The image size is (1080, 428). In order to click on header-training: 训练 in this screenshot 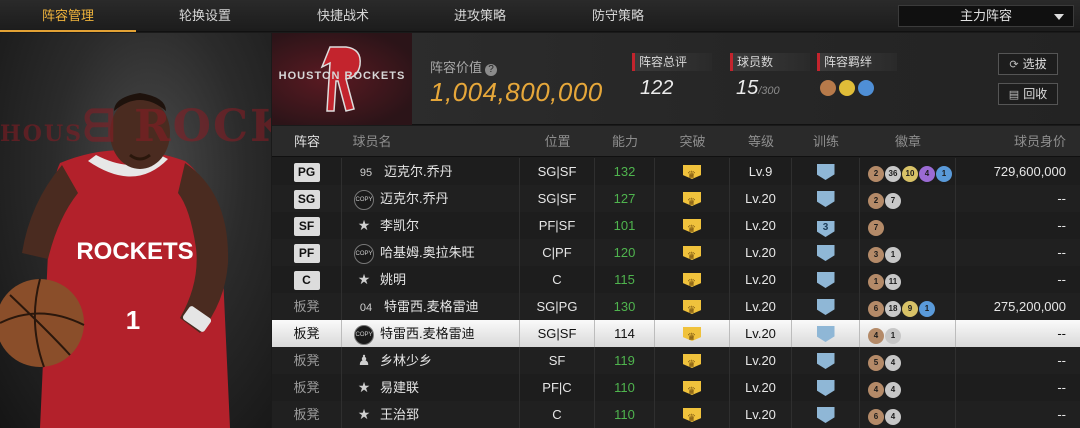, I will do `click(825, 141)`.